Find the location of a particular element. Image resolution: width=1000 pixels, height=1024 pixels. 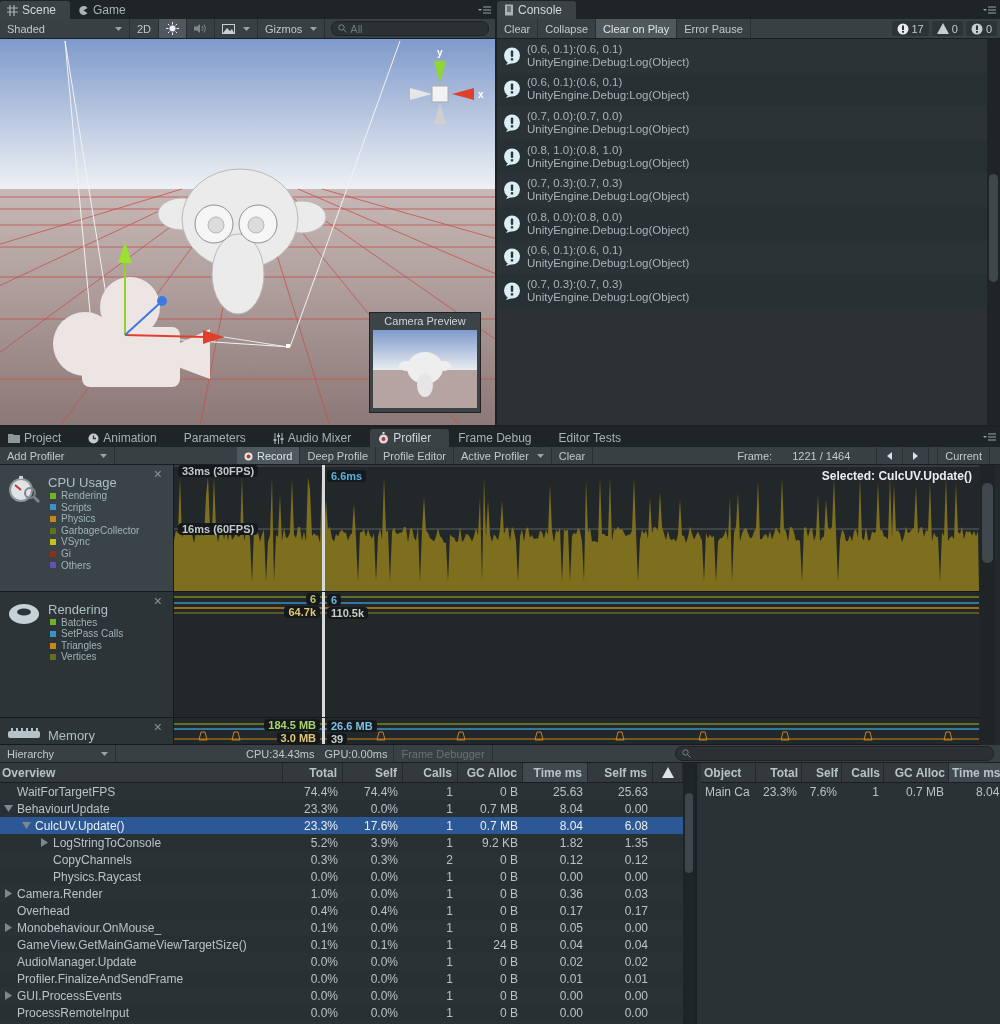

warning-count-toggle: 0 is located at coordinates (947, 28).